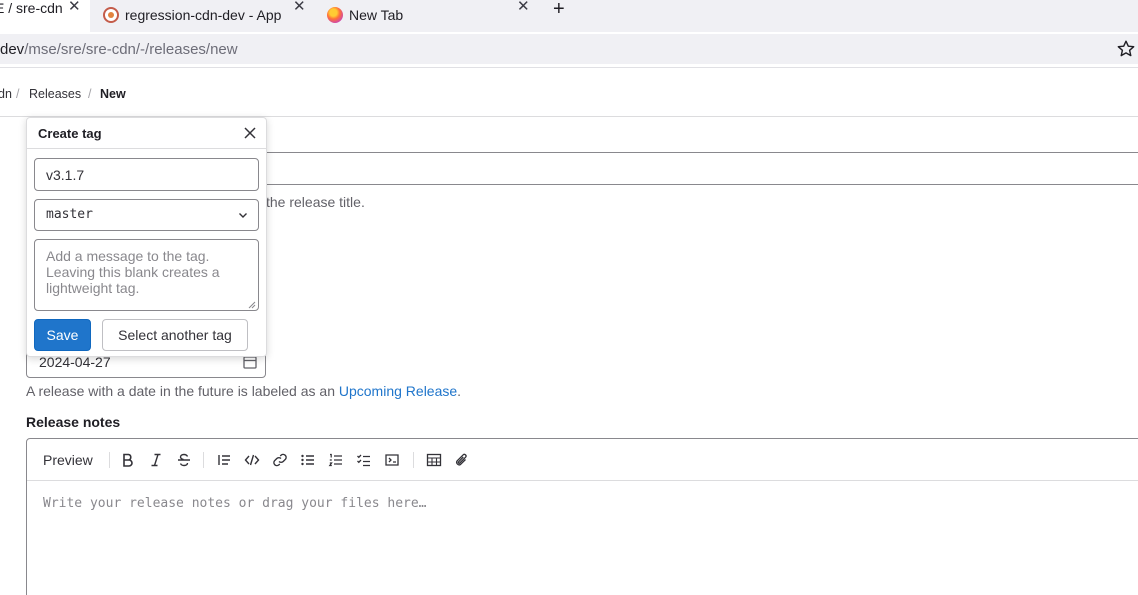 Image resolution: width=1138 pixels, height=595 pixels. Describe the element at coordinates (376, 15) in the screenshot. I see `tab-title: New Tab` at that location.